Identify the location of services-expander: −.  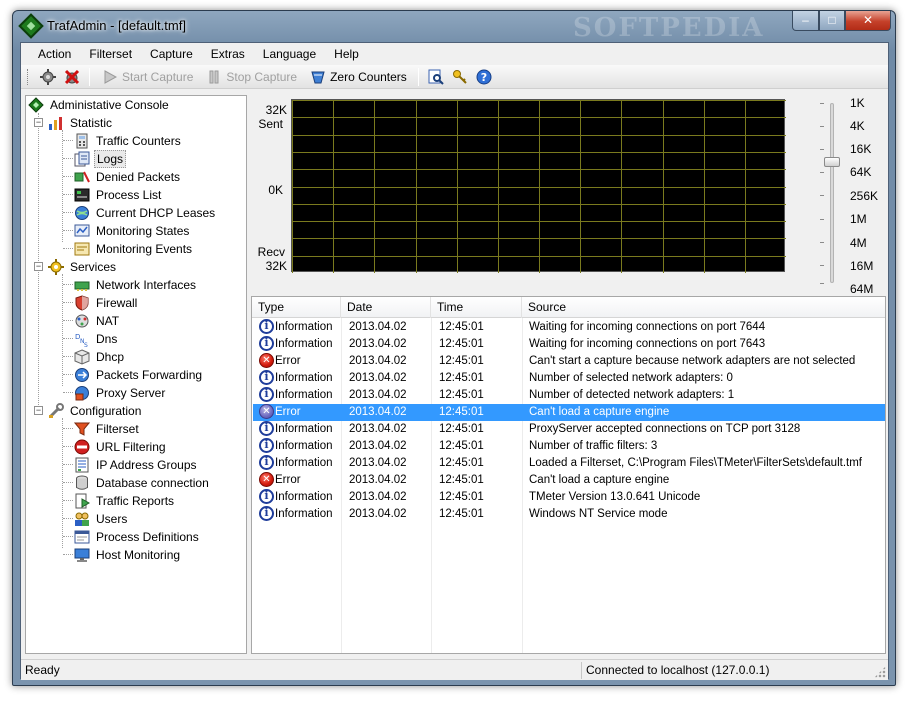
(38, 266).